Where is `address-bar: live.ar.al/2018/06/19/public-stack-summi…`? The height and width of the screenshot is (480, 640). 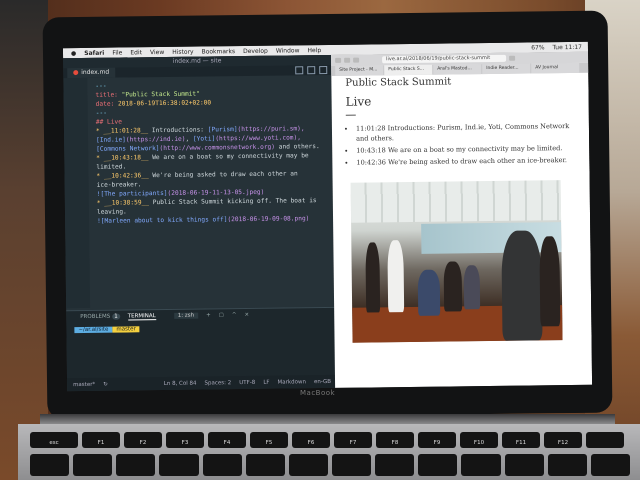 address-bar: live.ar.al/2018/06/19/public-stack-summi… is located at coordinates (444, 59).